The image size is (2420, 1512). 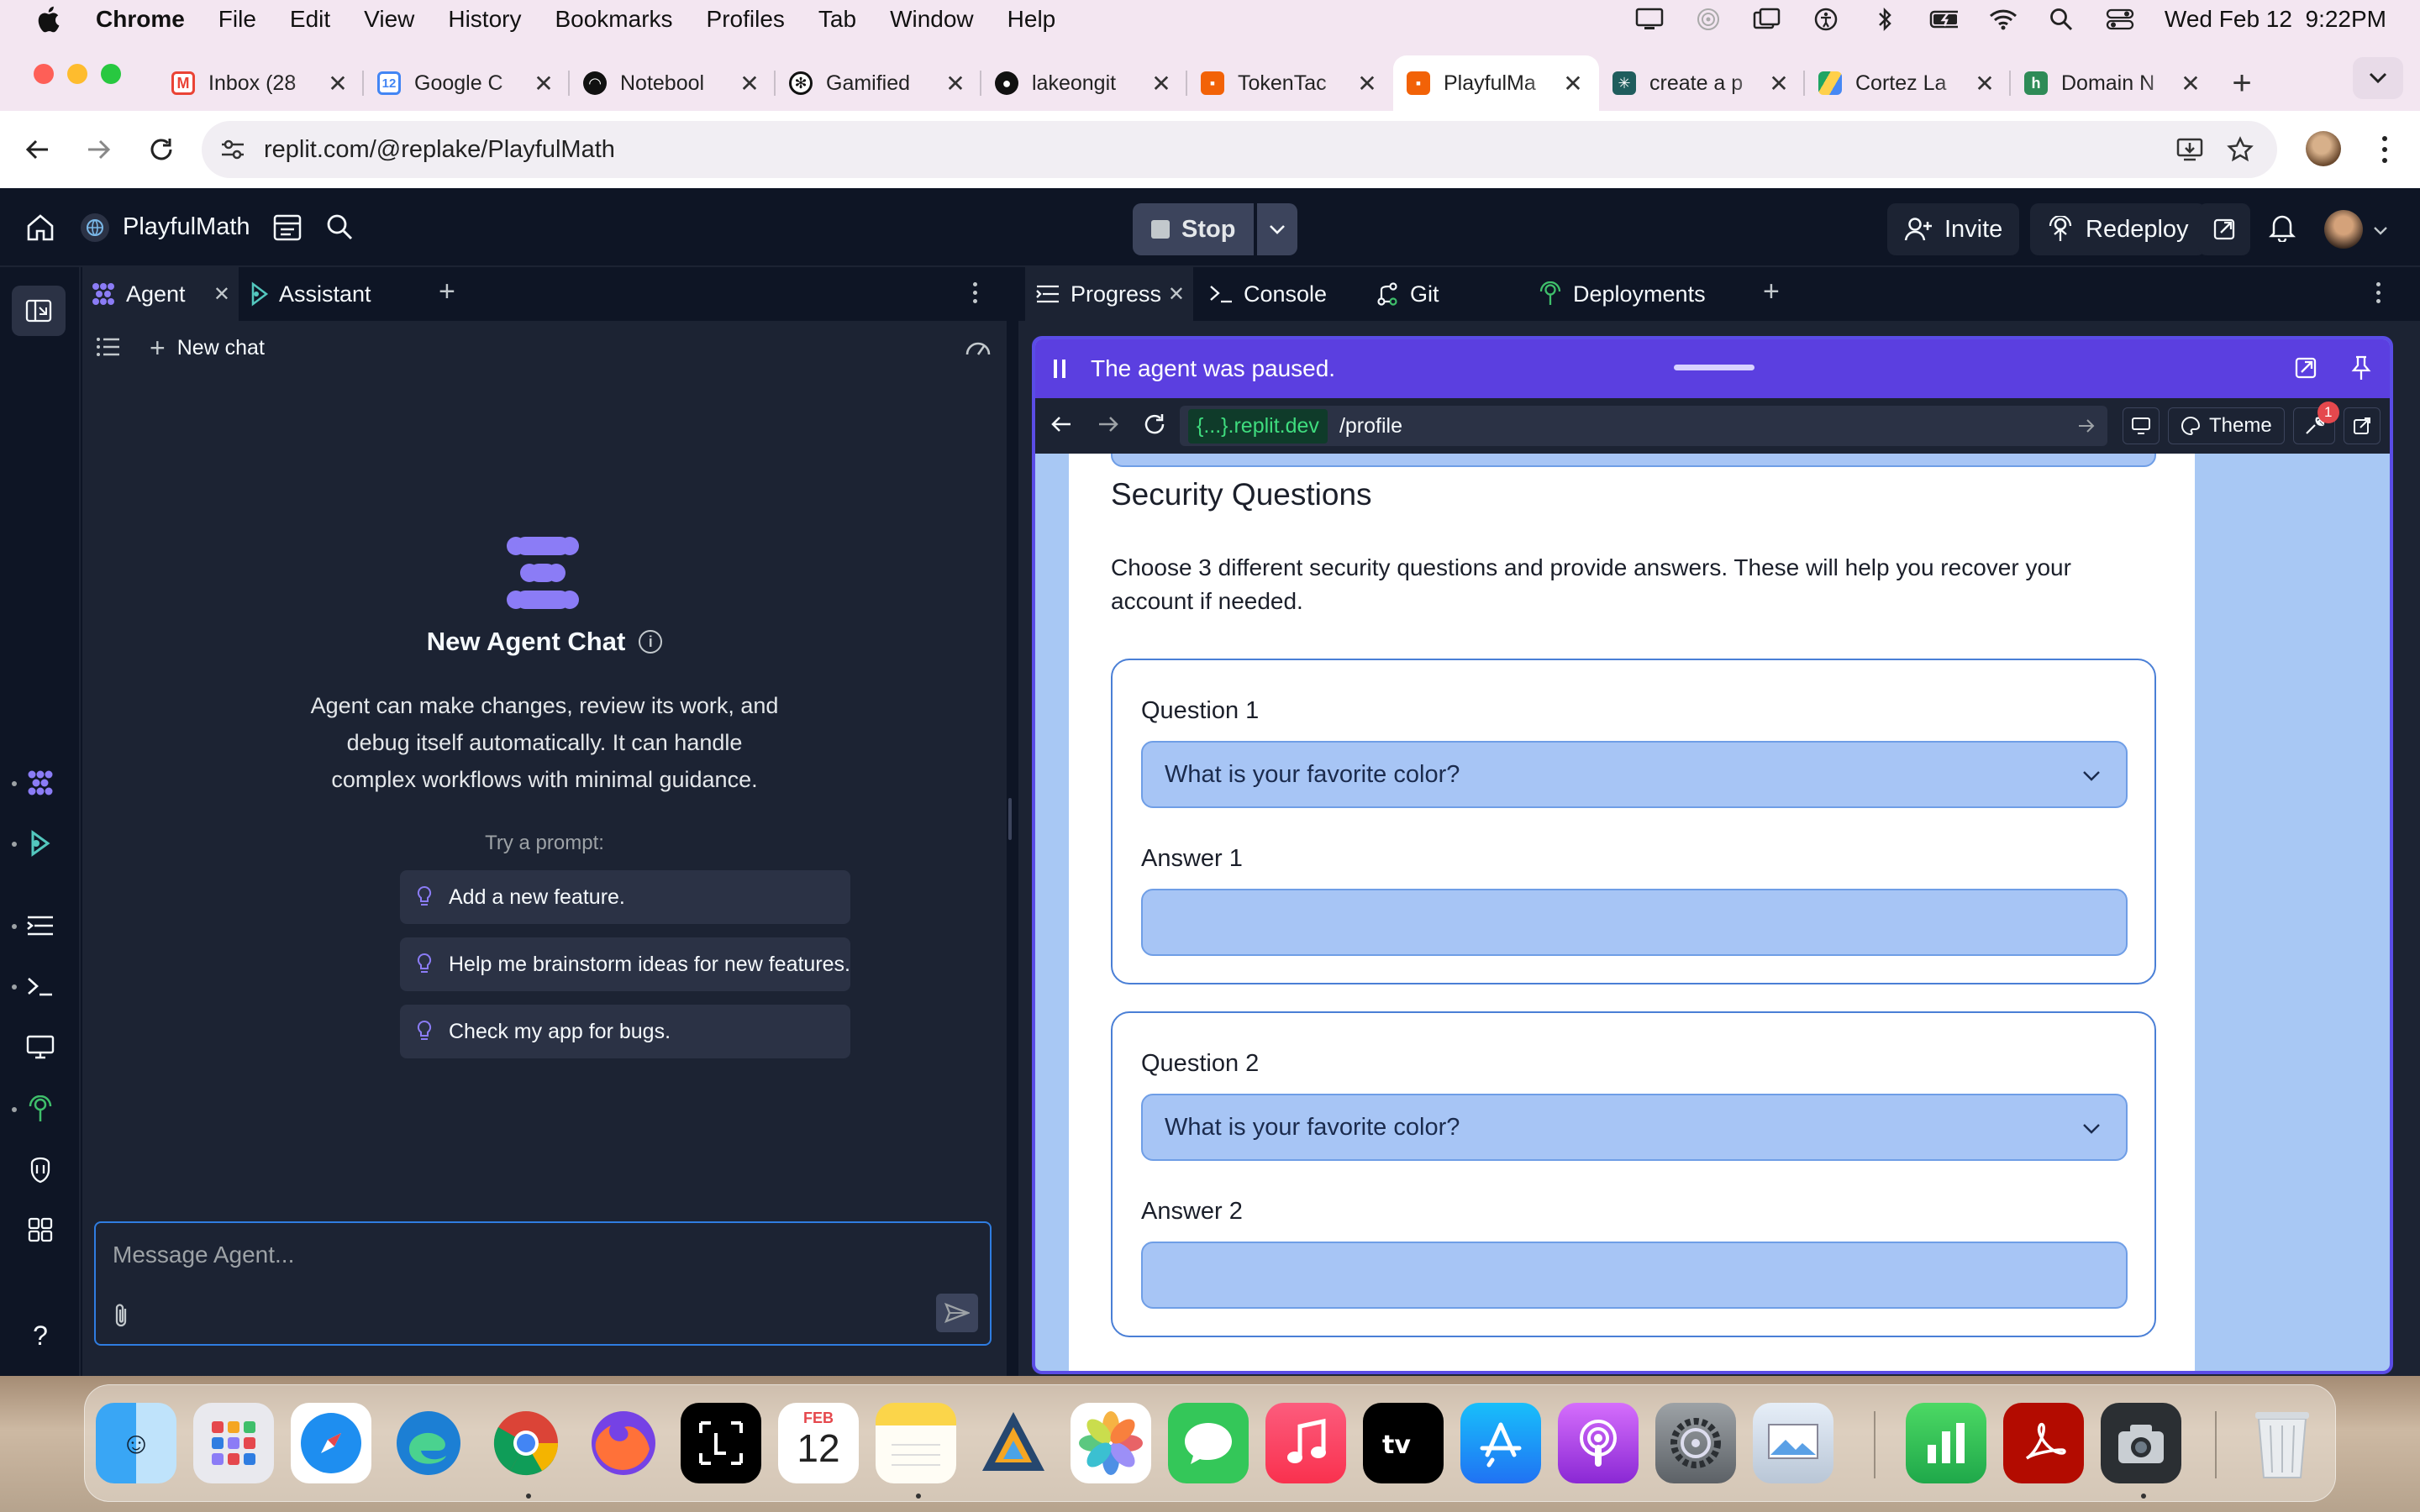 I want to click on menu-history: History, so click(x=484, y=19).